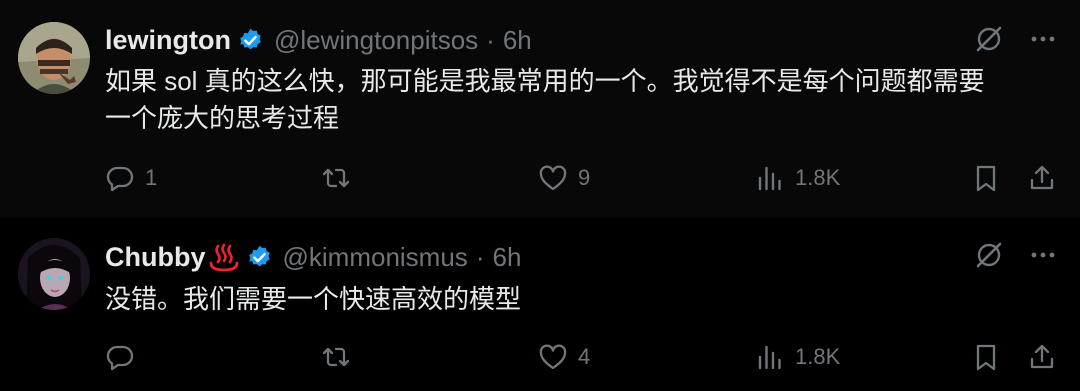 The height and width of the screenshot is (391, 1080). What do you see at coordinates (224, 257) in the screenshot?
I see `hot-springs-emoji-icon` at bounding box center [224, 257].